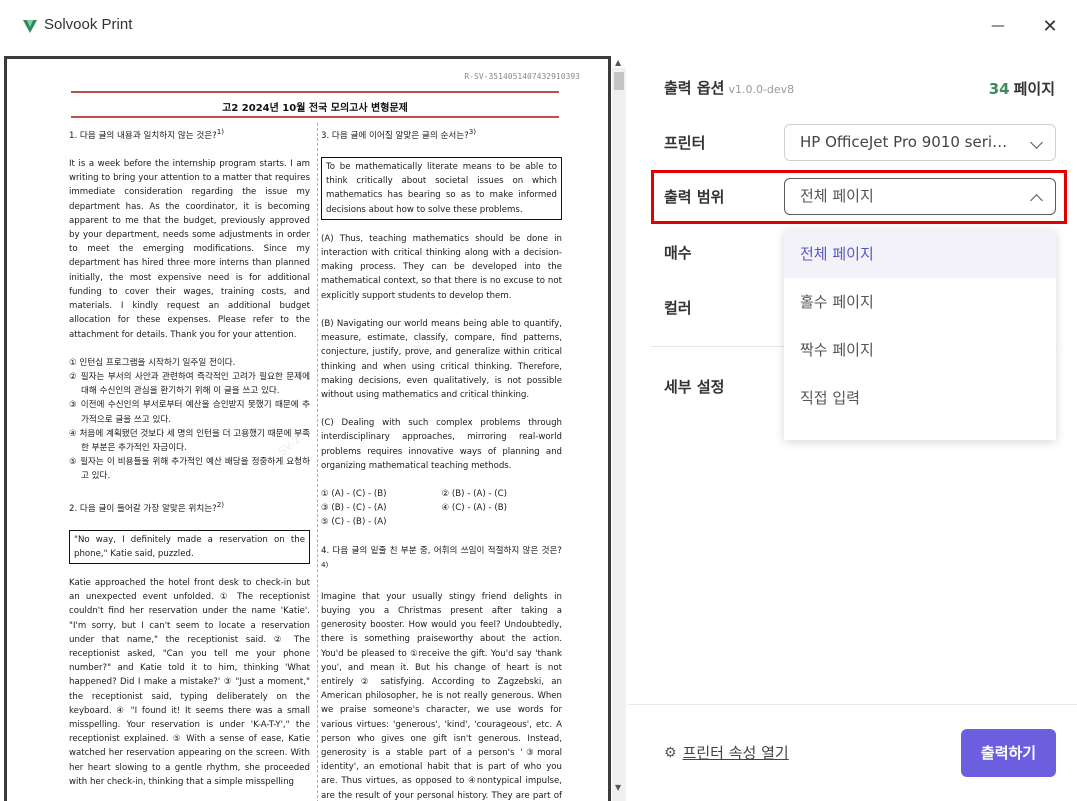 This screenshot has height=801, width=1077. Describe the element at coordinates (852, 704) in the screenshot. I see `footer-divider` at that location.